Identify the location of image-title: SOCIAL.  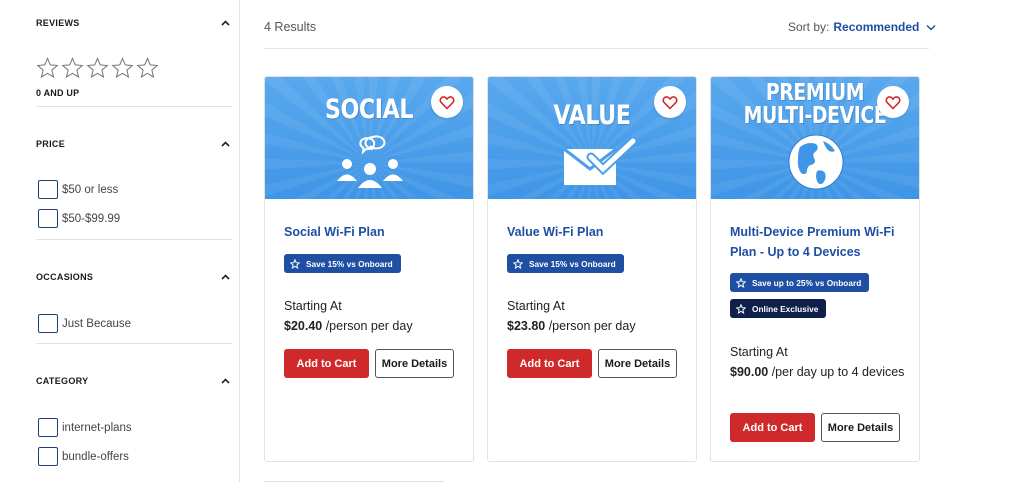
(369, 109).